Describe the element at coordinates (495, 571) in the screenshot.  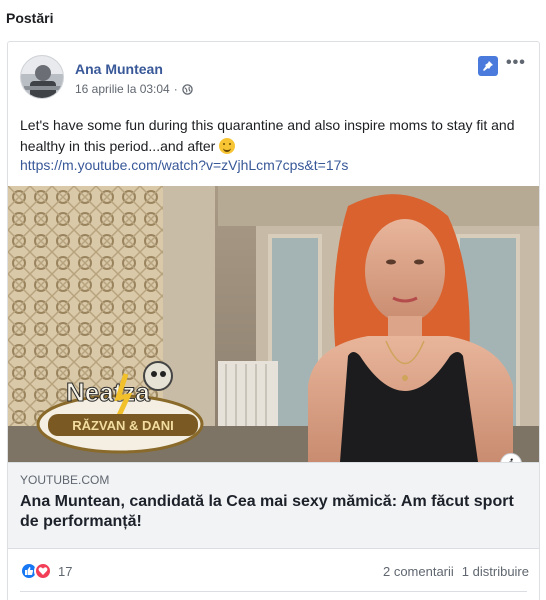
I see `shares-count: 1 distribuire` at that location.